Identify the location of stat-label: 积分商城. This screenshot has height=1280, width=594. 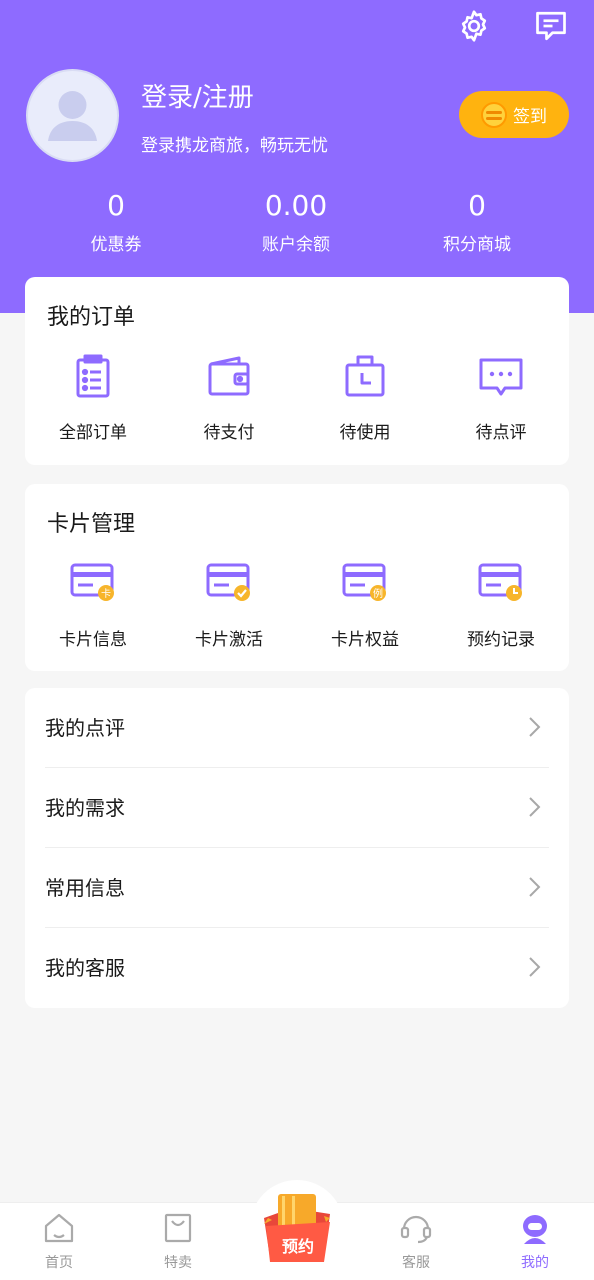
(477, 245).